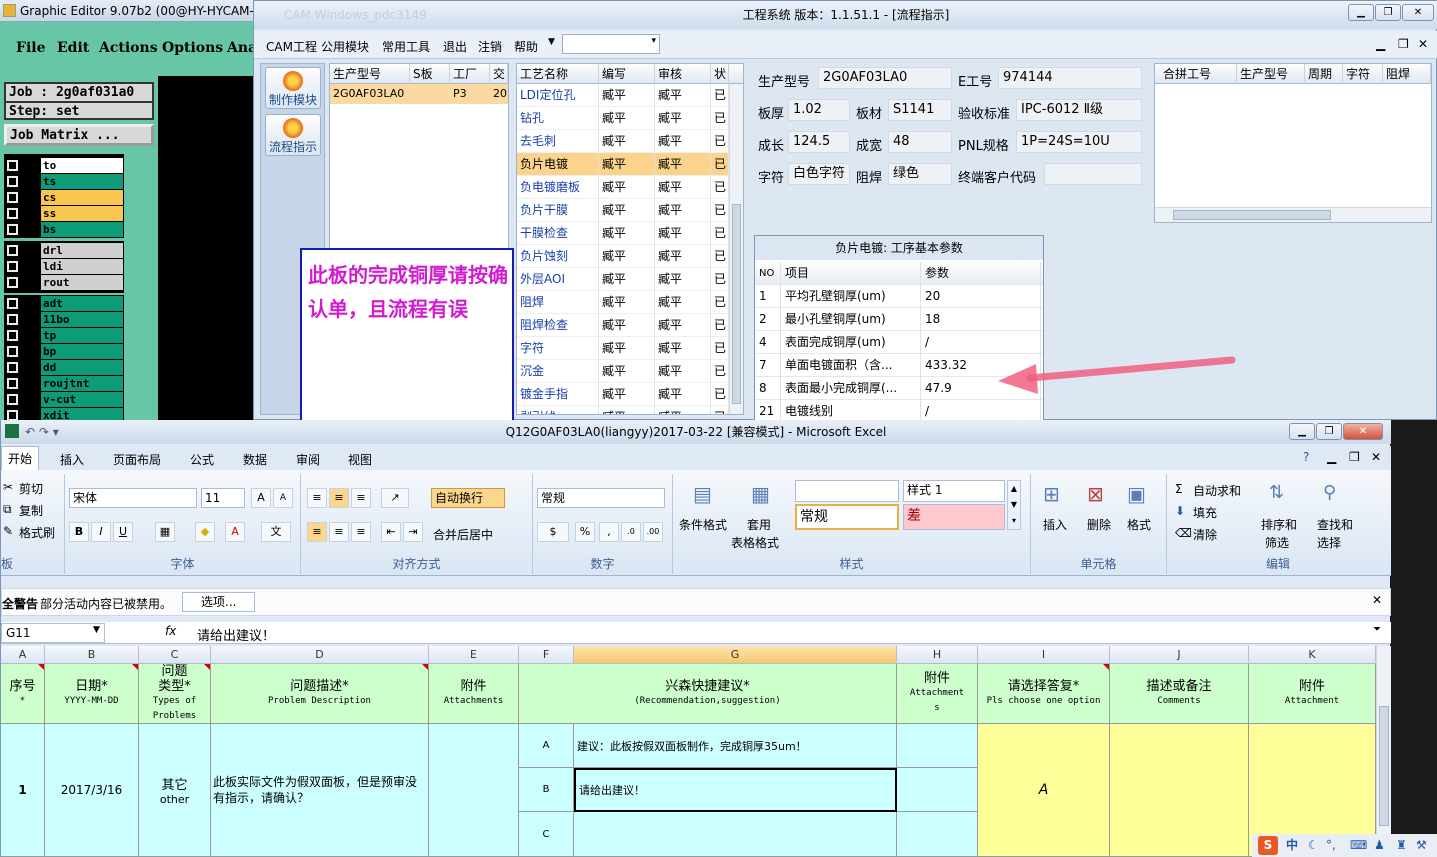 Image resolution: width=1437 pixels, height=857 pixels. I want to click on table-row: 镀金手指 臧平 臧平已, so click(623, 394).